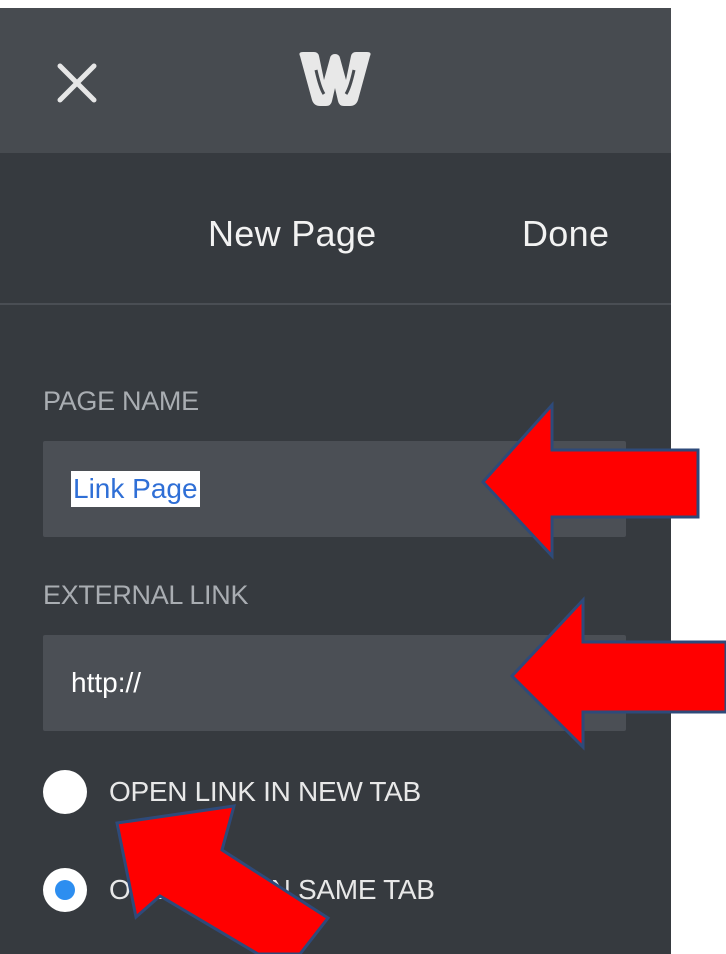 This screenshot has height=954, width=726. I want to click on radio-open-same-tab: OPEN LINK IN SAME TAB, so click(239, 890).